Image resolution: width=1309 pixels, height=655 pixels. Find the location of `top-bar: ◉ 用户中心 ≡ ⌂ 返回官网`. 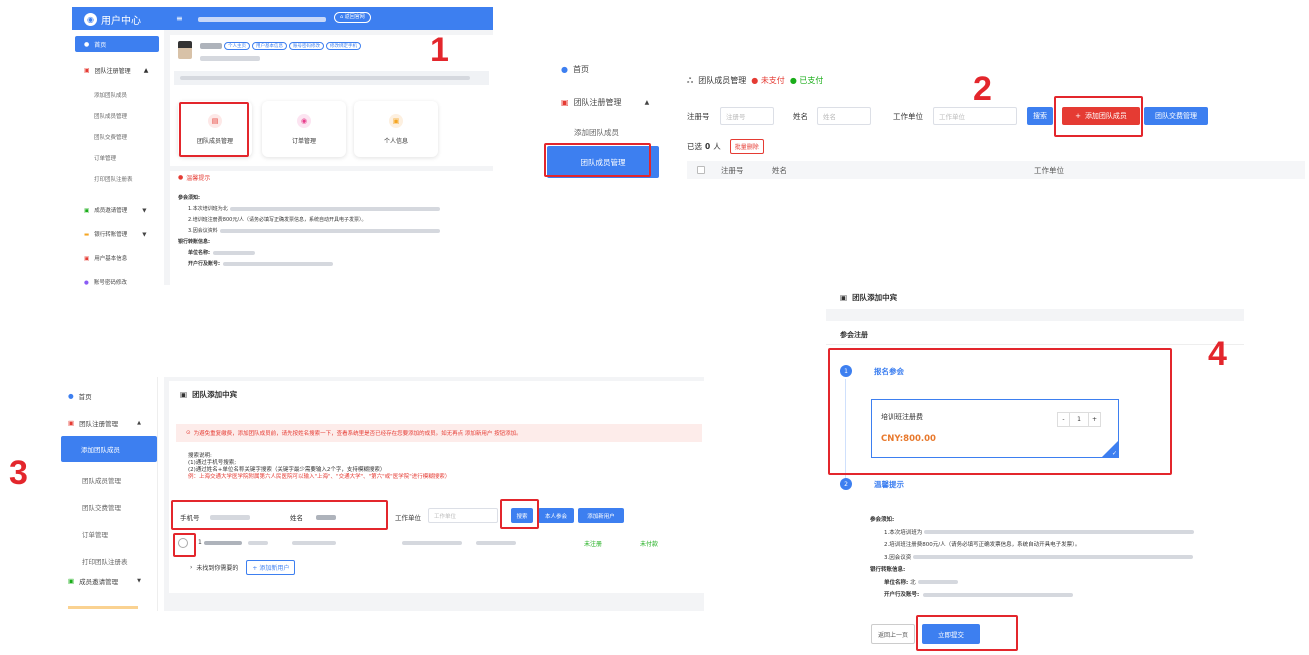

top-bar: ◉ 用户中心 ≡ ⌂ 返回官网 is located at coordinates (282, 18).